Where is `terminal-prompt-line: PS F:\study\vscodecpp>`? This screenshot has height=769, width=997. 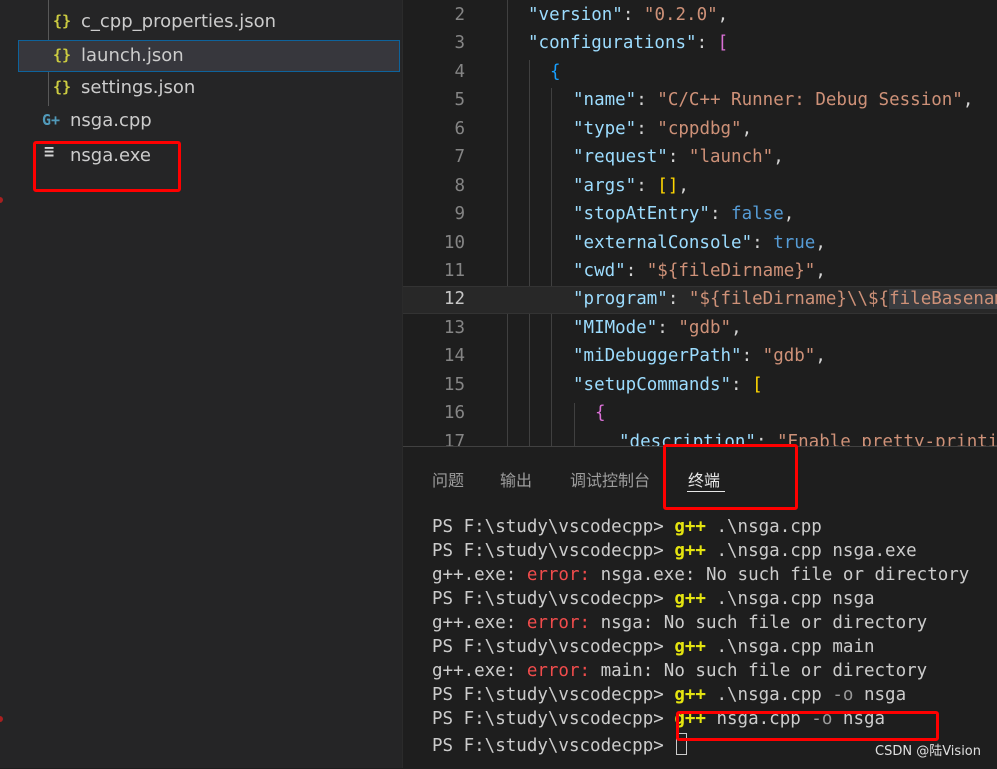
terminal-prompt-line: PS F:\study\vscodecpp> is located at coordinates (560, 745).